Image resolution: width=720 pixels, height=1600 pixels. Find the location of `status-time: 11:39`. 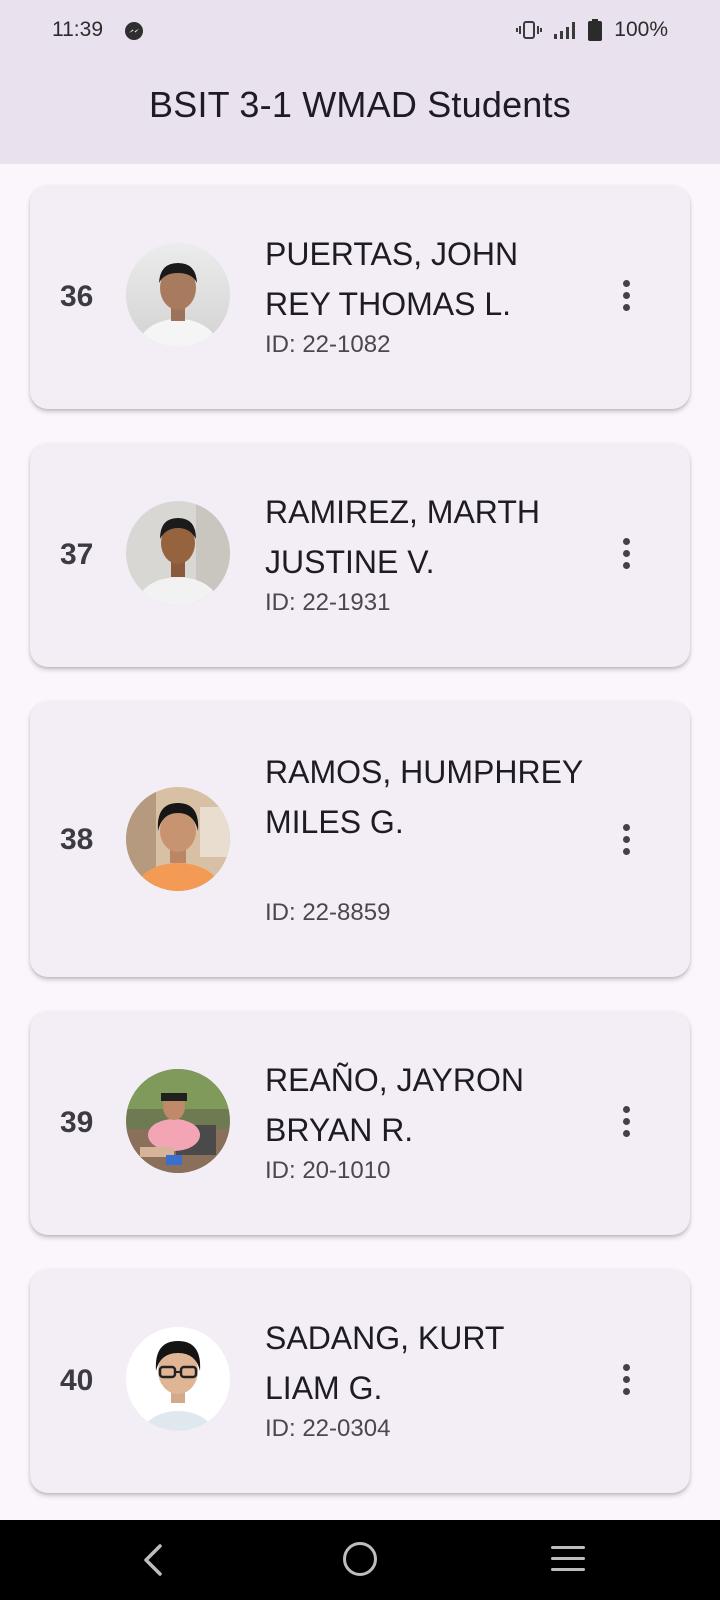

status-time: 11:39 is located at coordinates (77, 29).